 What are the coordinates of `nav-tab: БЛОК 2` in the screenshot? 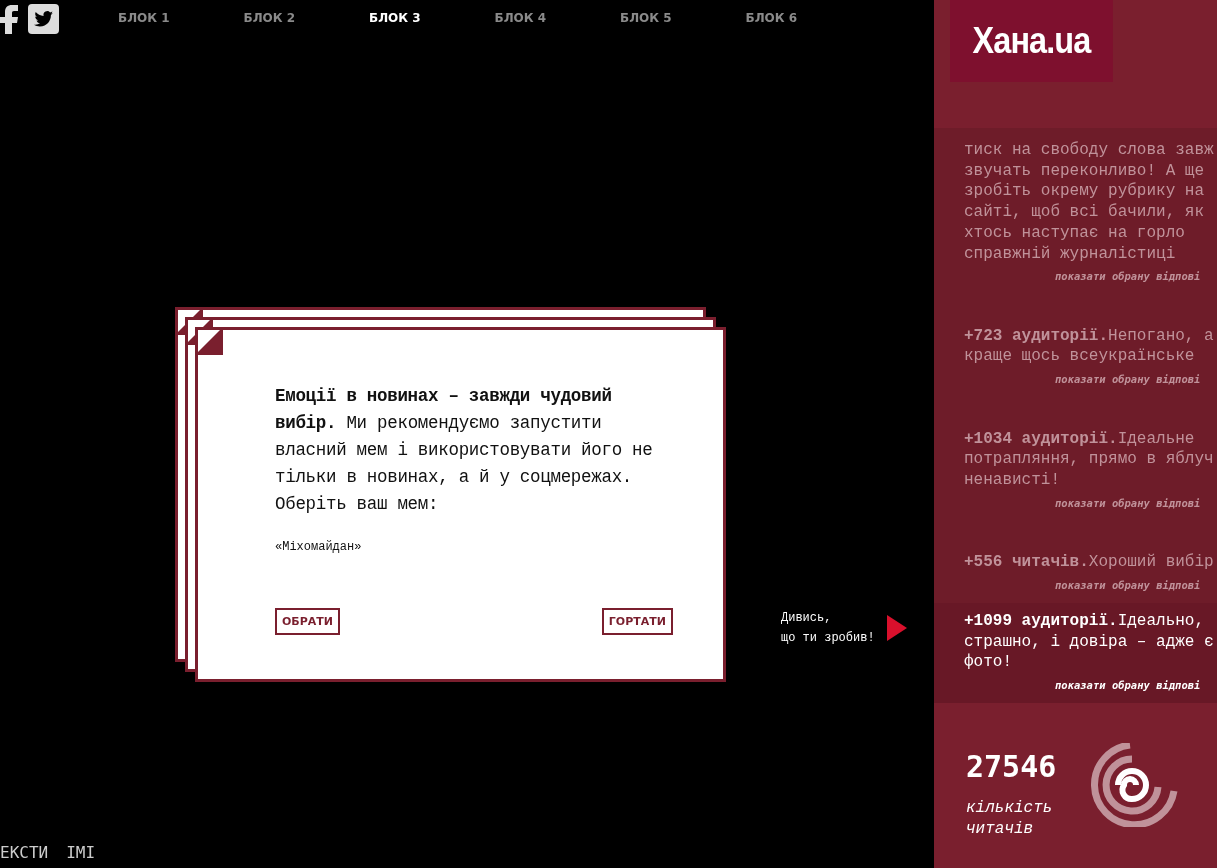 It's located at (306, 18).